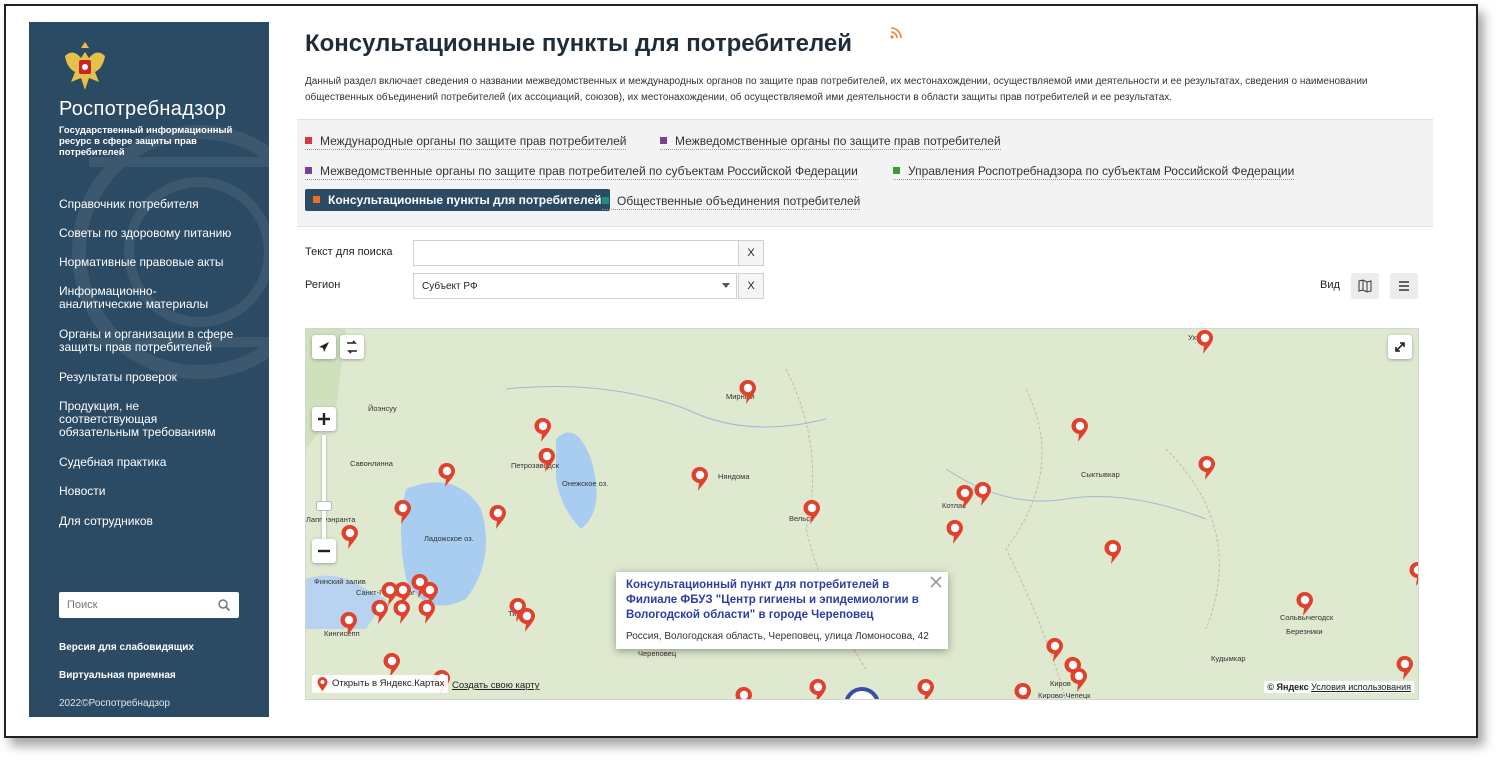  I want to click on cluster-marker, so click(862, 693).